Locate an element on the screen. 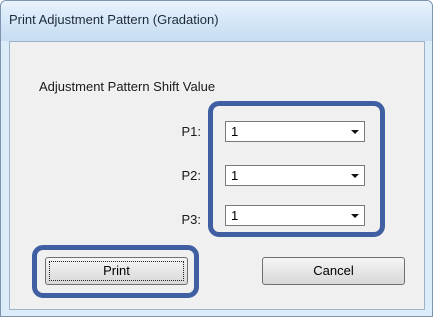 The width and height of the screenshot is (433, 317). shift-value-group-label: Adjustment Pattern Shift Value is located at coordinates (127, 86).